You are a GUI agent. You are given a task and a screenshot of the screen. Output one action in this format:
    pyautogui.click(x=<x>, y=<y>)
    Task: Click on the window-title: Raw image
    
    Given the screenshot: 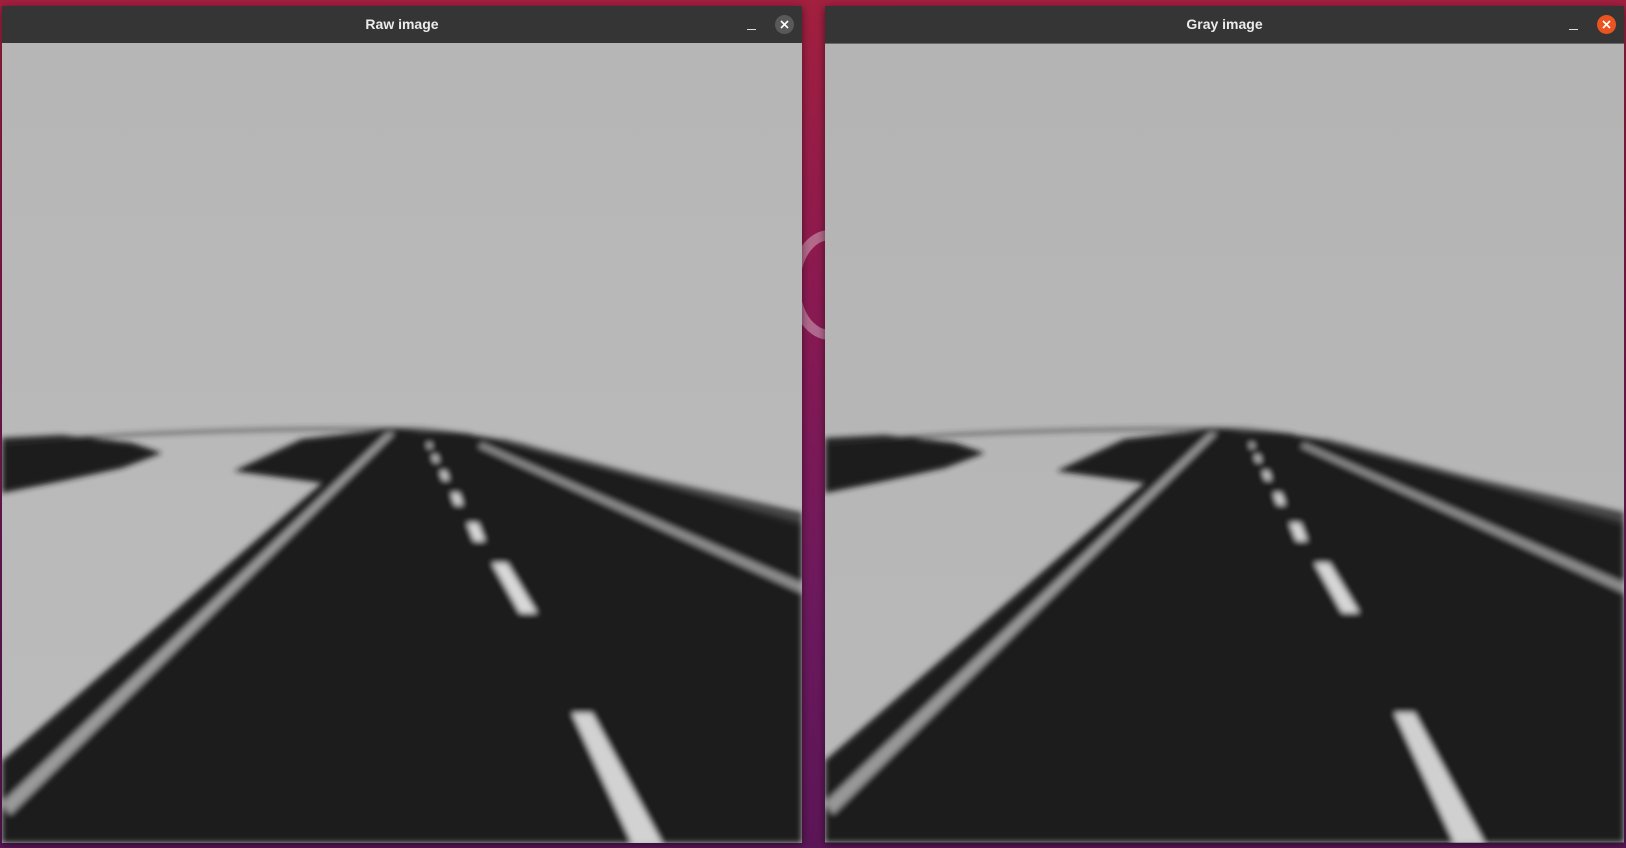 What is the action you would take?
    pyautogui.click(x=402, y=24)
    